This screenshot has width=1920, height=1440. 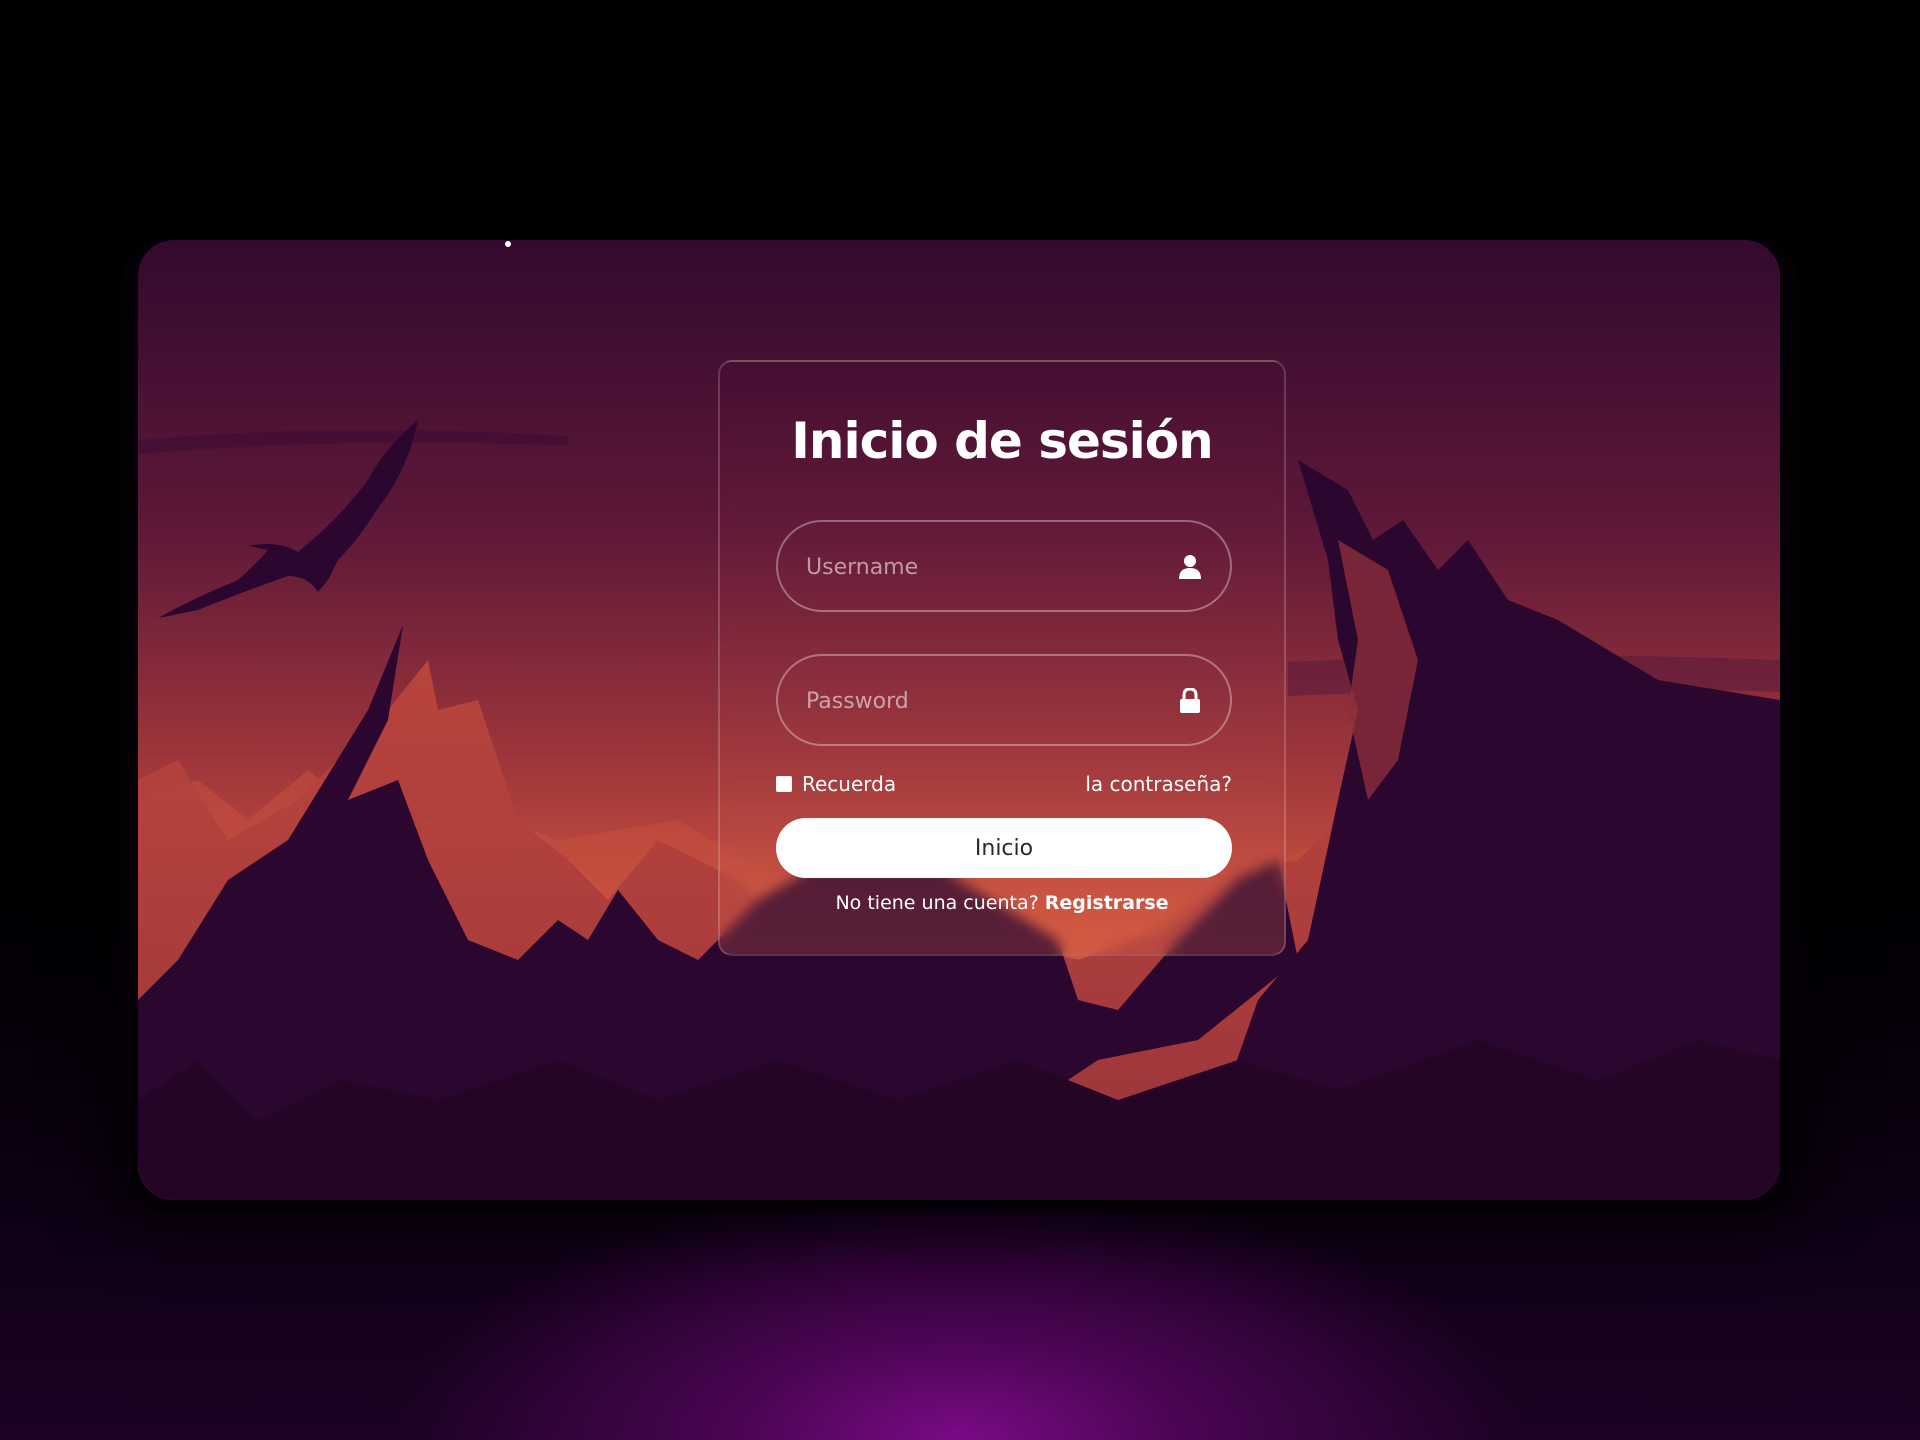 What do you see at coordinates (1004, 785) in the screenshot?
I see `login-options: Recuerda la contraseña?` at bounding box center [1004, 785].